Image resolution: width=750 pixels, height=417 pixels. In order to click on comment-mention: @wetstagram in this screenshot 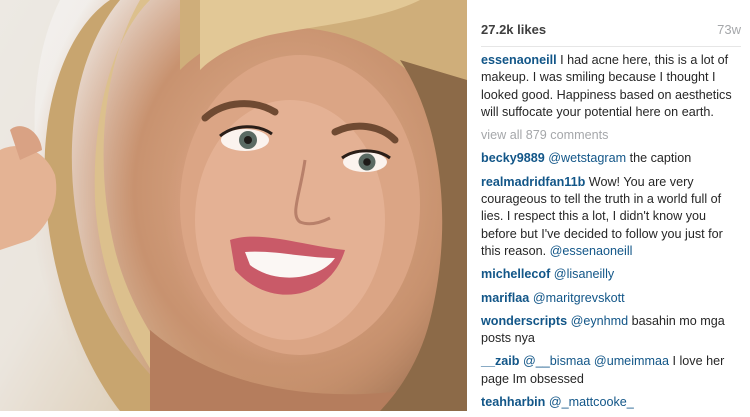, I will do `click(587, 158)`.